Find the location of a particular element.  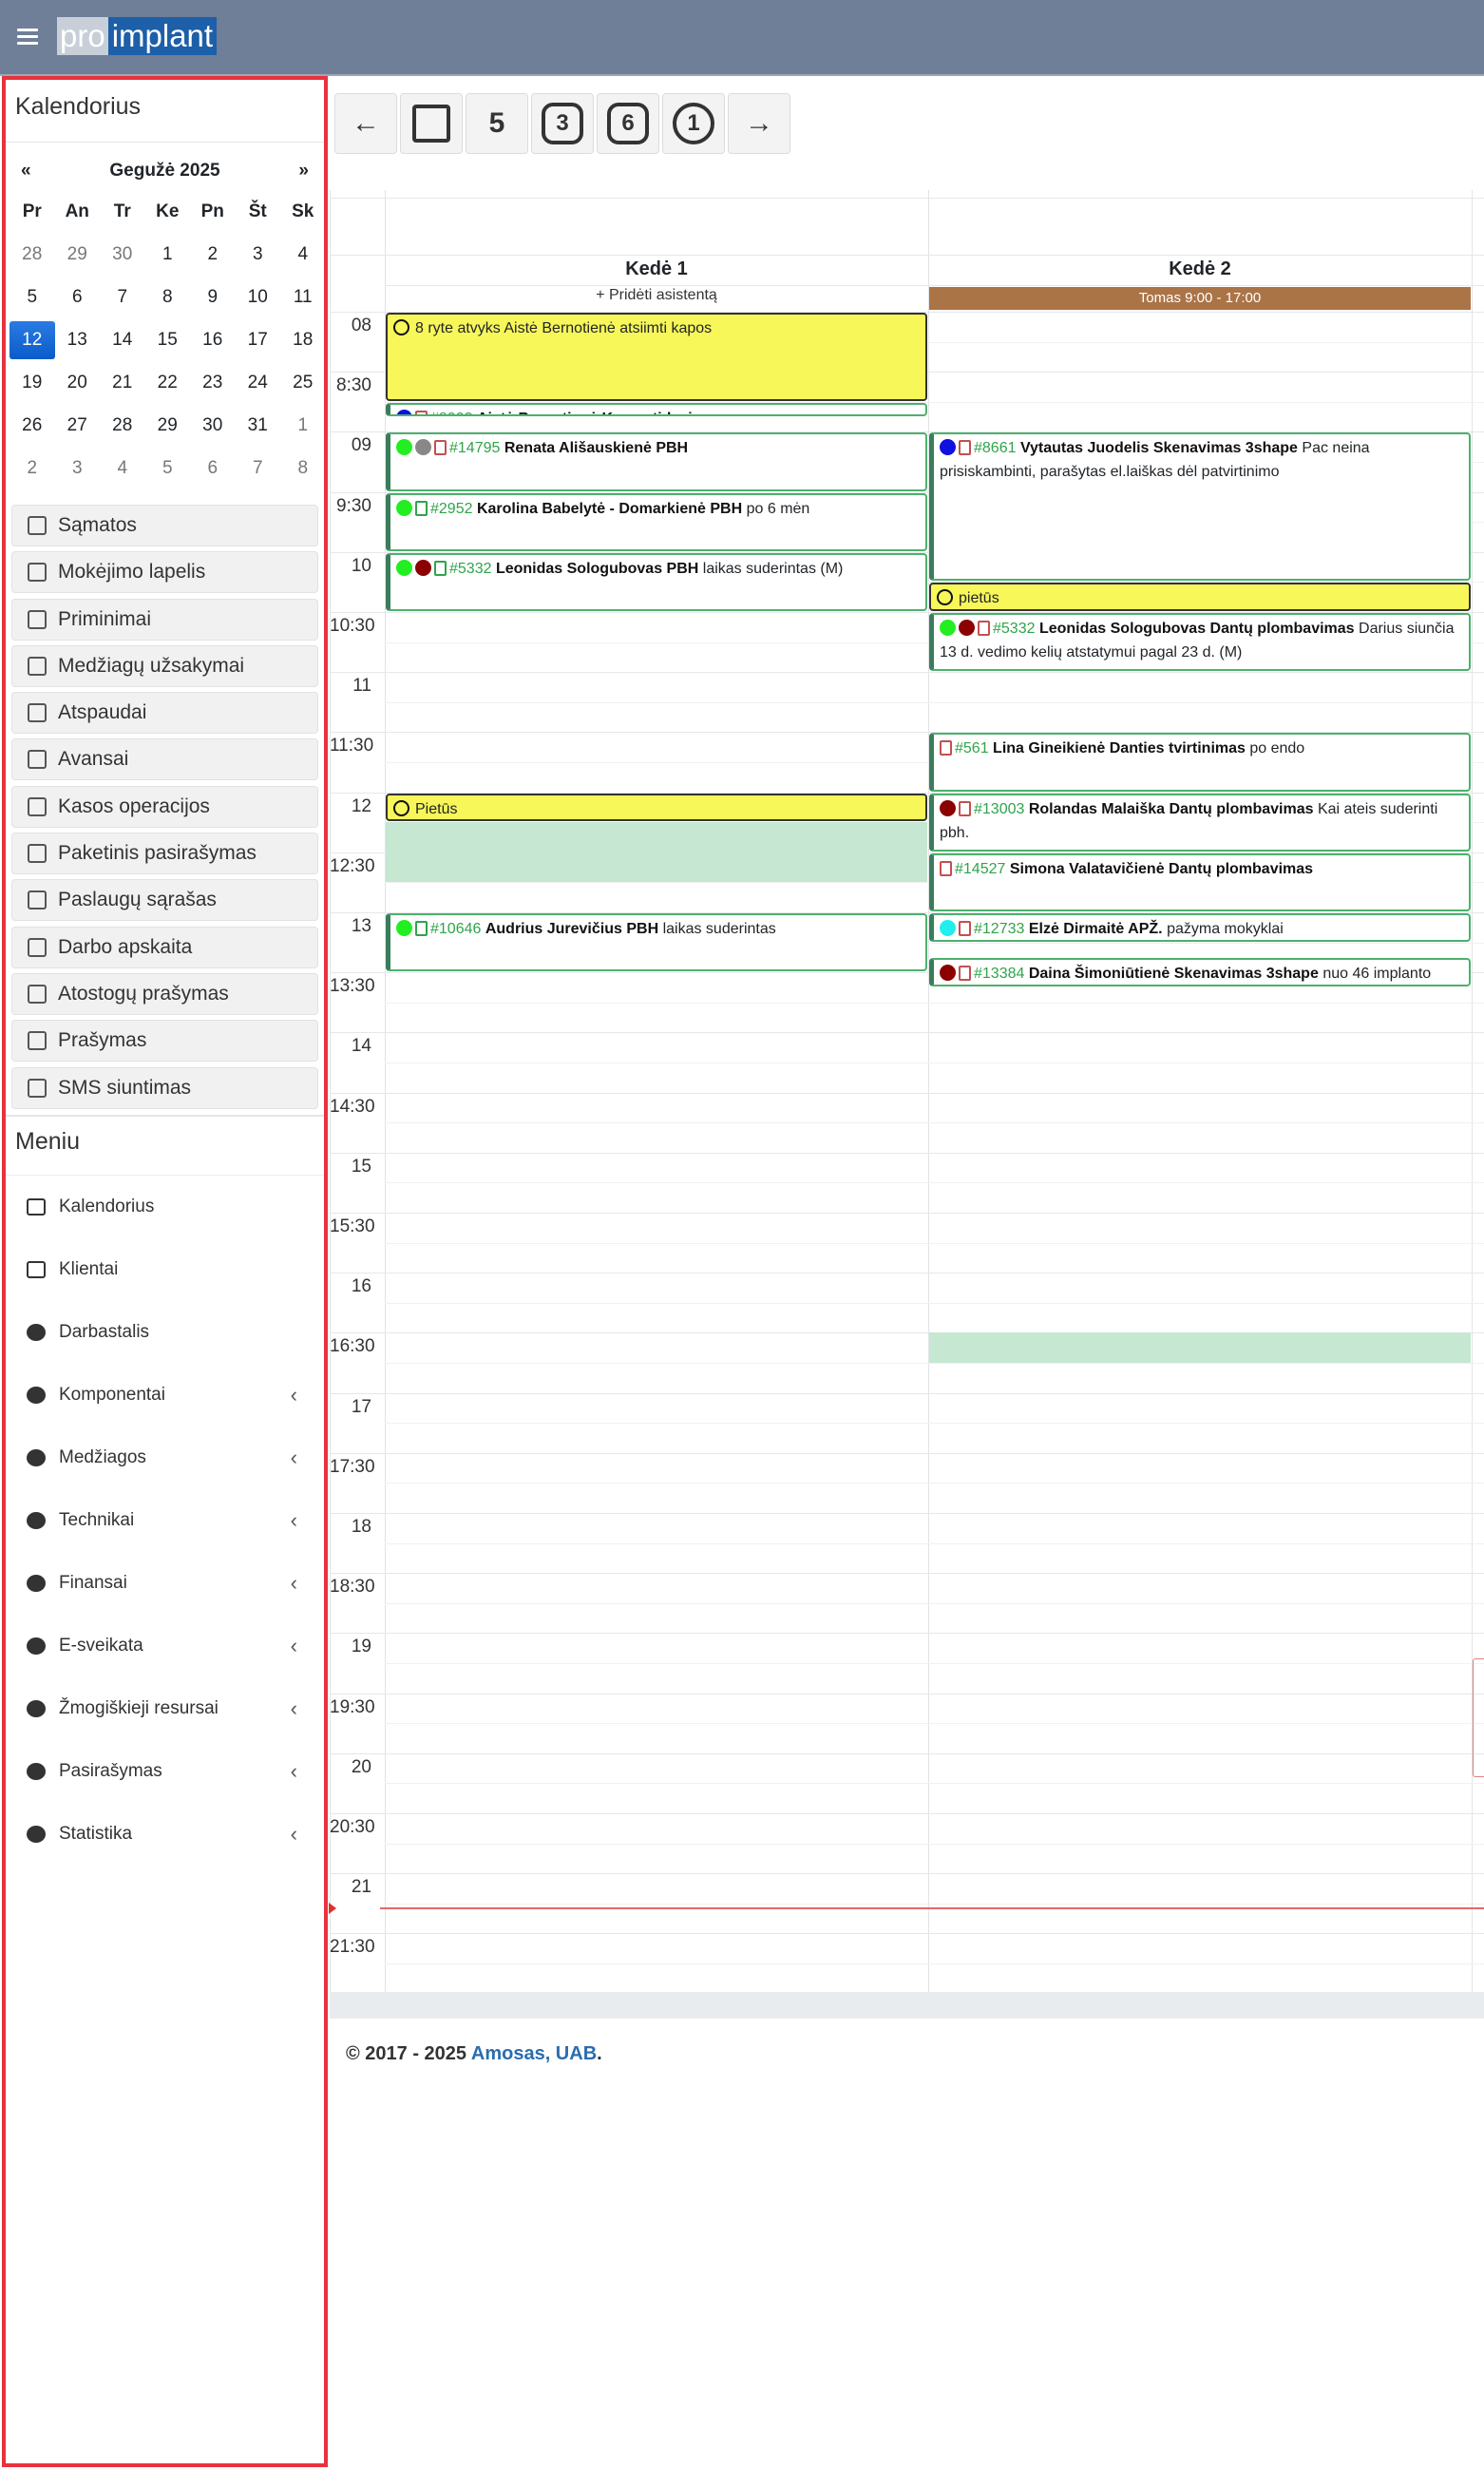

calendar-month-label: Gegužė 2025 is located at coordinates (164, 171).